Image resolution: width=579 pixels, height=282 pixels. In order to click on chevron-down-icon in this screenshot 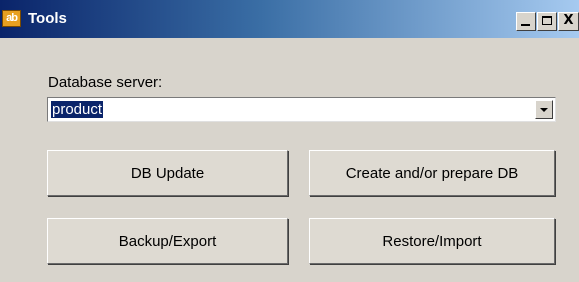, I will do `click(544, 110)`.